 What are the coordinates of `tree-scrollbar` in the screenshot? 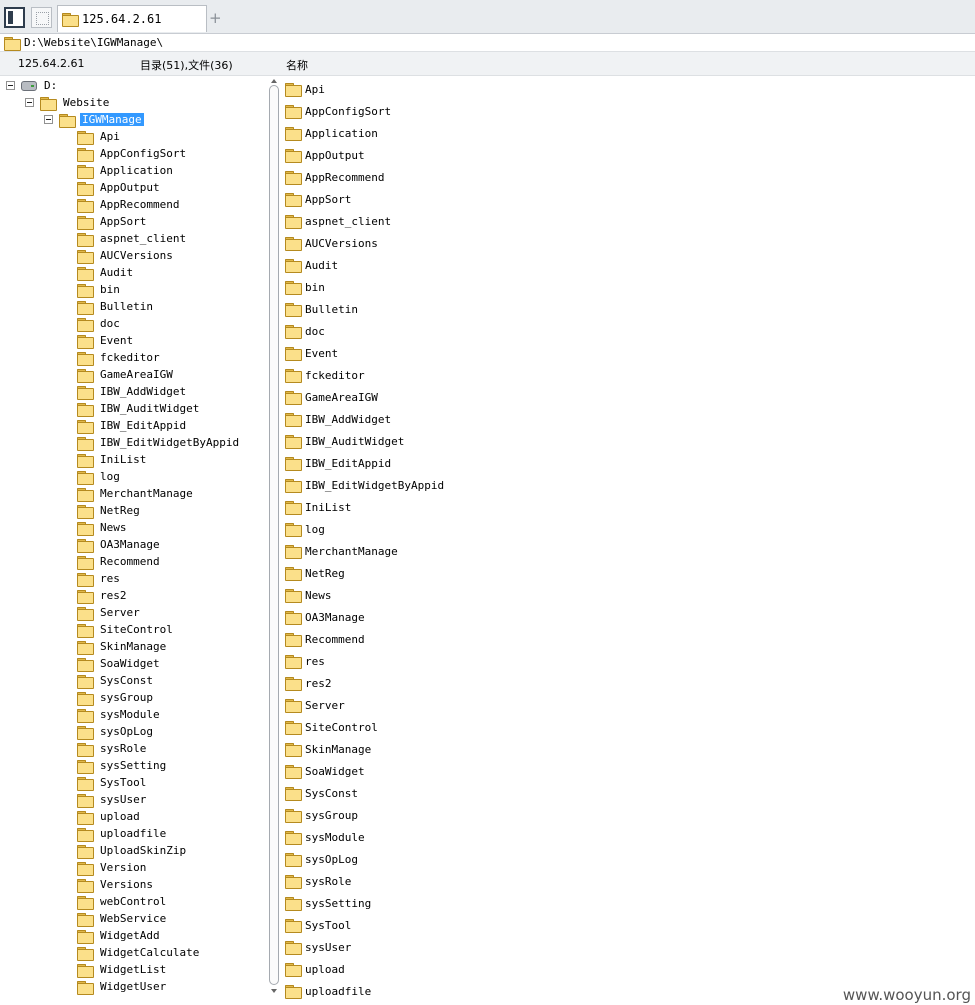 It's located at (274, 541).